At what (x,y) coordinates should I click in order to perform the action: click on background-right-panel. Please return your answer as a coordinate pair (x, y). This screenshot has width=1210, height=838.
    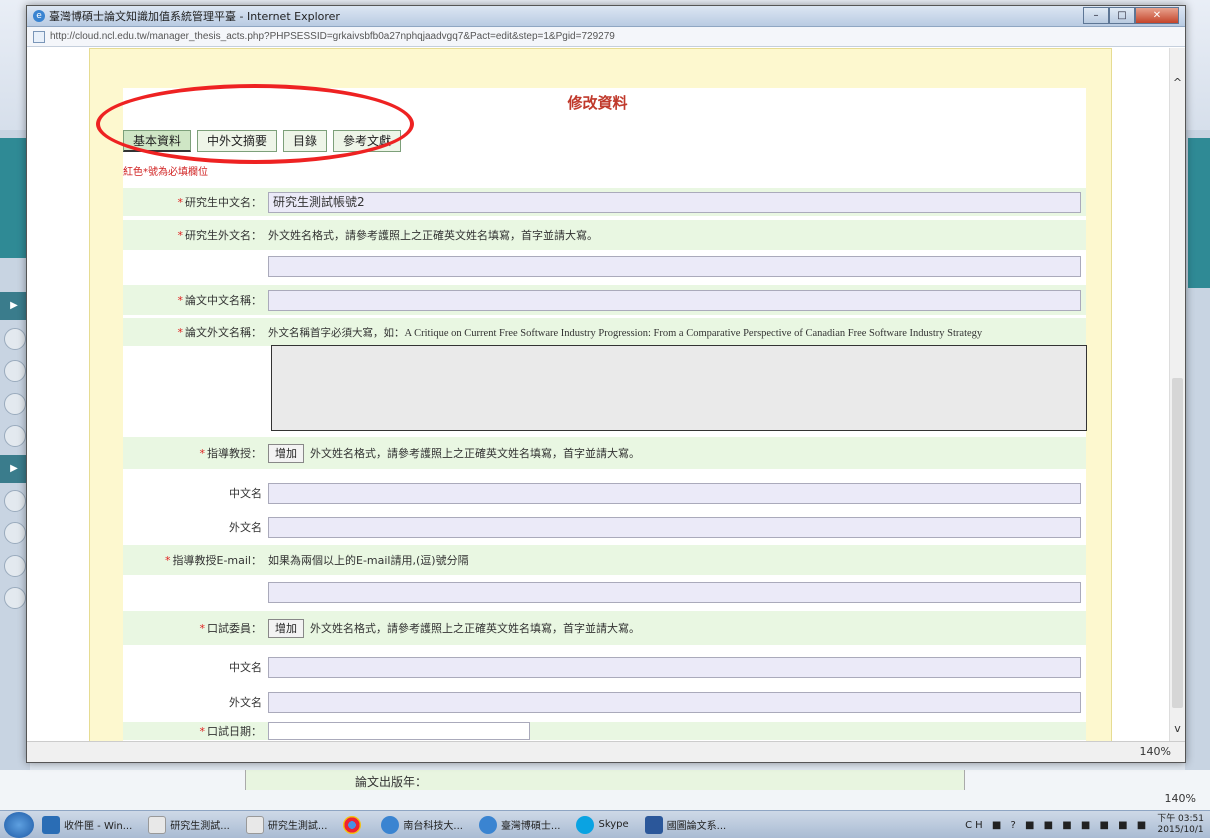
    Looking at the image, I should click on (1199, 213).